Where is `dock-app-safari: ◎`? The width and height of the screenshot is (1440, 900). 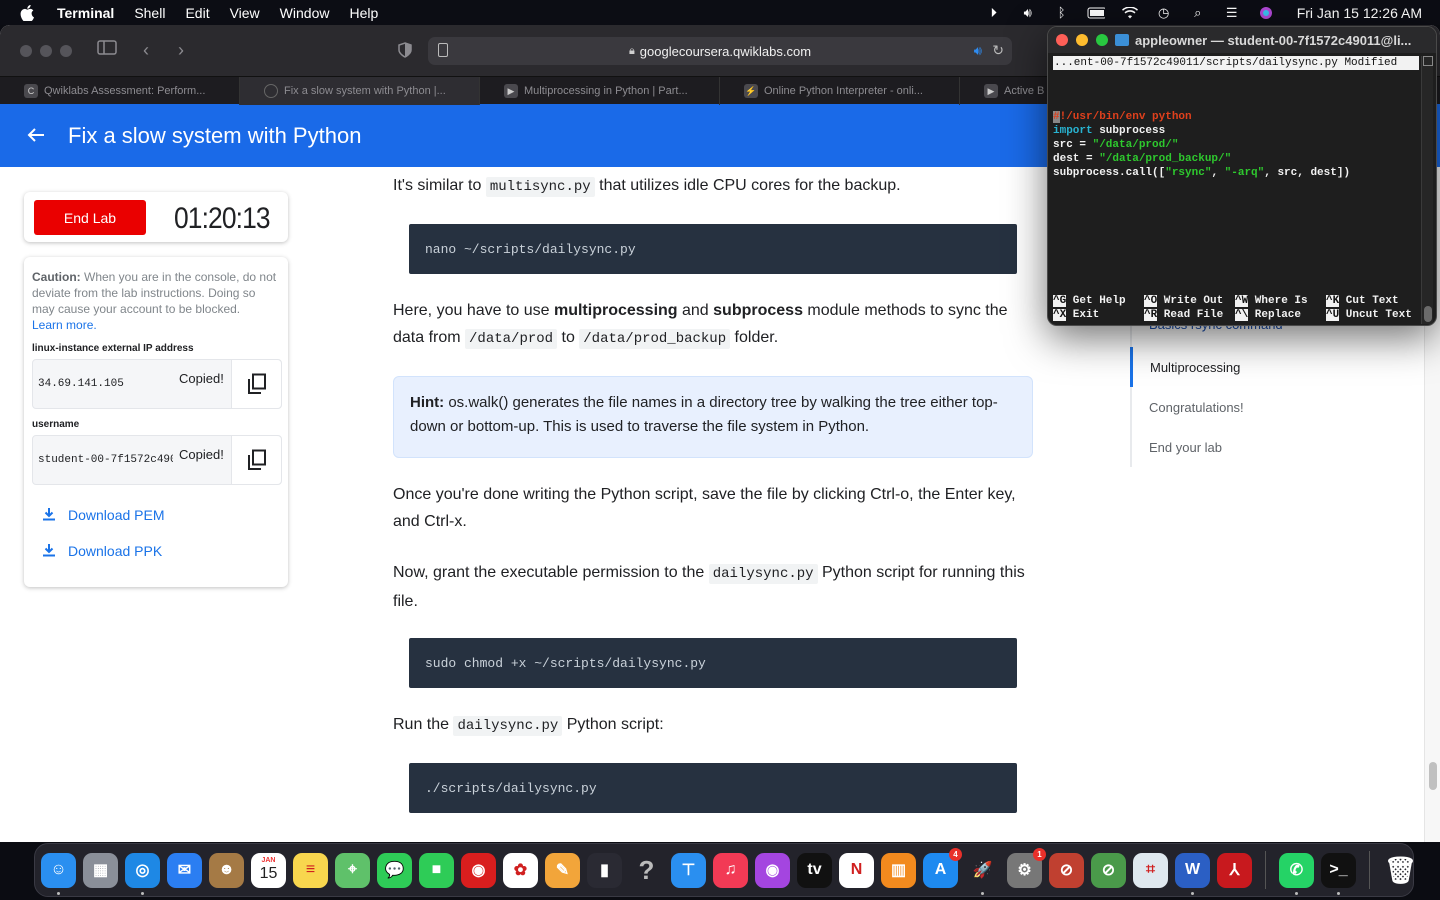 dock-app-safari: ◎ is located at coordinates (142, 873).